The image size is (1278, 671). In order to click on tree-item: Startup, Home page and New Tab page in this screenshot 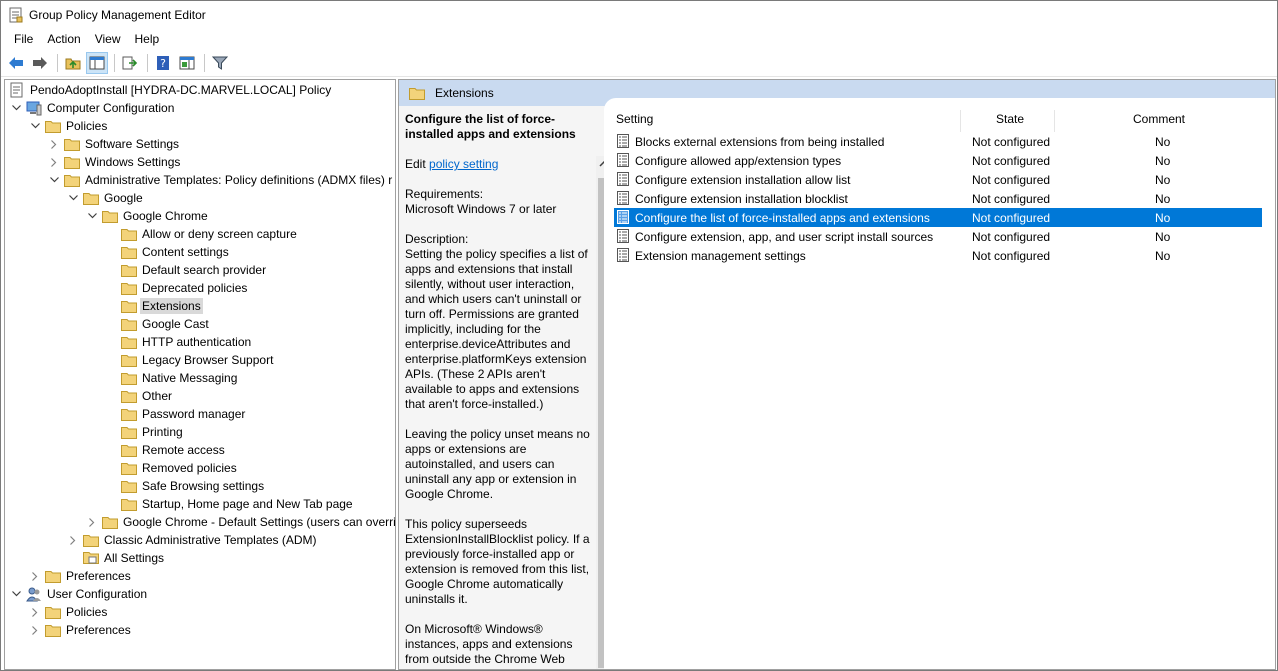, I will do `click(229, 504)`.